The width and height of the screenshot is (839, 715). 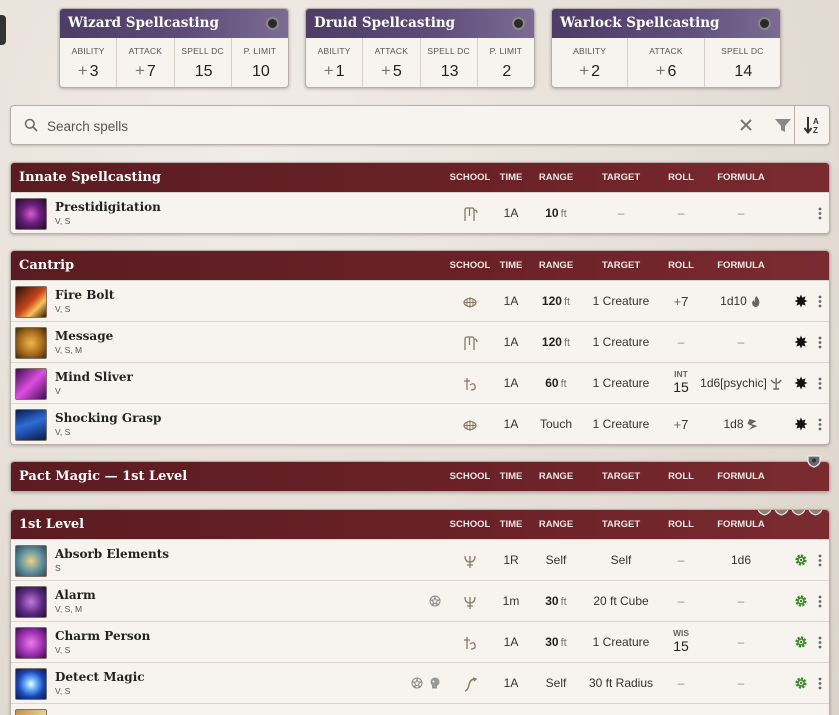 What do you see at coordinates (420, 641) in the screenshot?
I see `spell-row: Charm Person V, S 1A 30 ft 1 Creature WIS 15 –` at bounding box center [420, 641].